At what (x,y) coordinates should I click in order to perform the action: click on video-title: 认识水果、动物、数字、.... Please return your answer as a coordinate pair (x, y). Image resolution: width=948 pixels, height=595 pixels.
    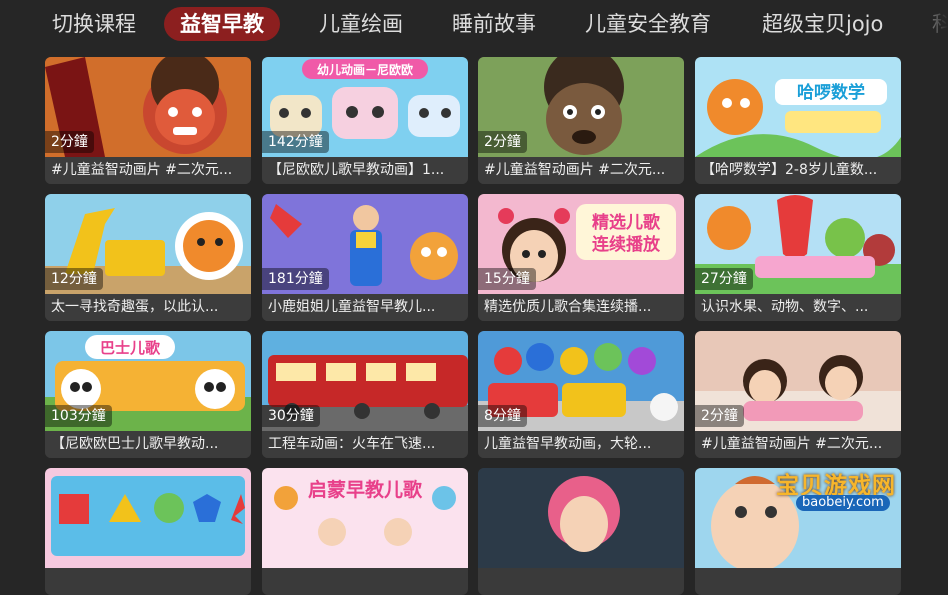
    Looking at the image, I should click on (798, 307).